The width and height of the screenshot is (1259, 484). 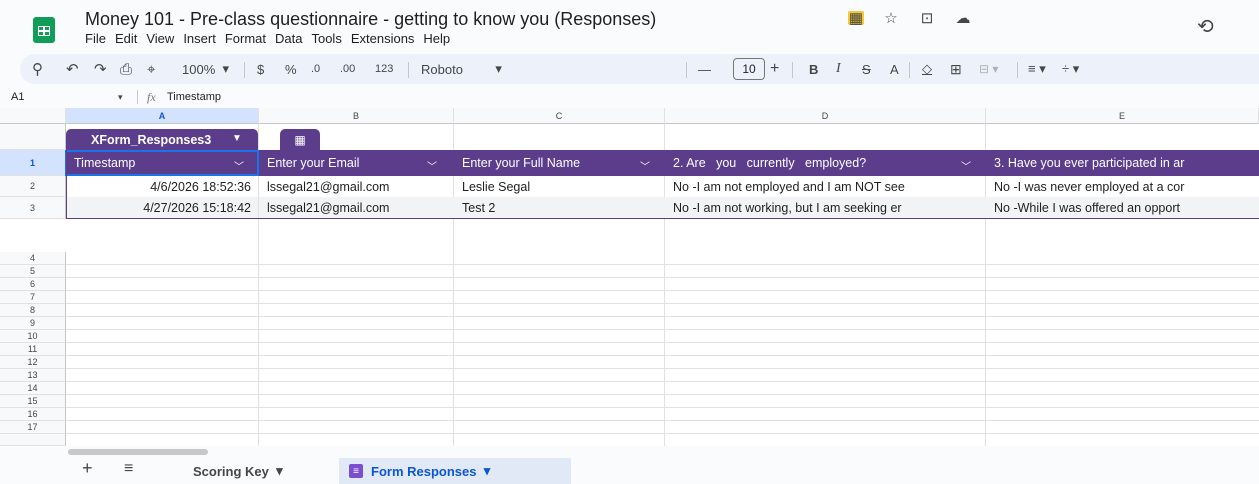 I want to click on menu-file: File, so click(x=95, y=38).